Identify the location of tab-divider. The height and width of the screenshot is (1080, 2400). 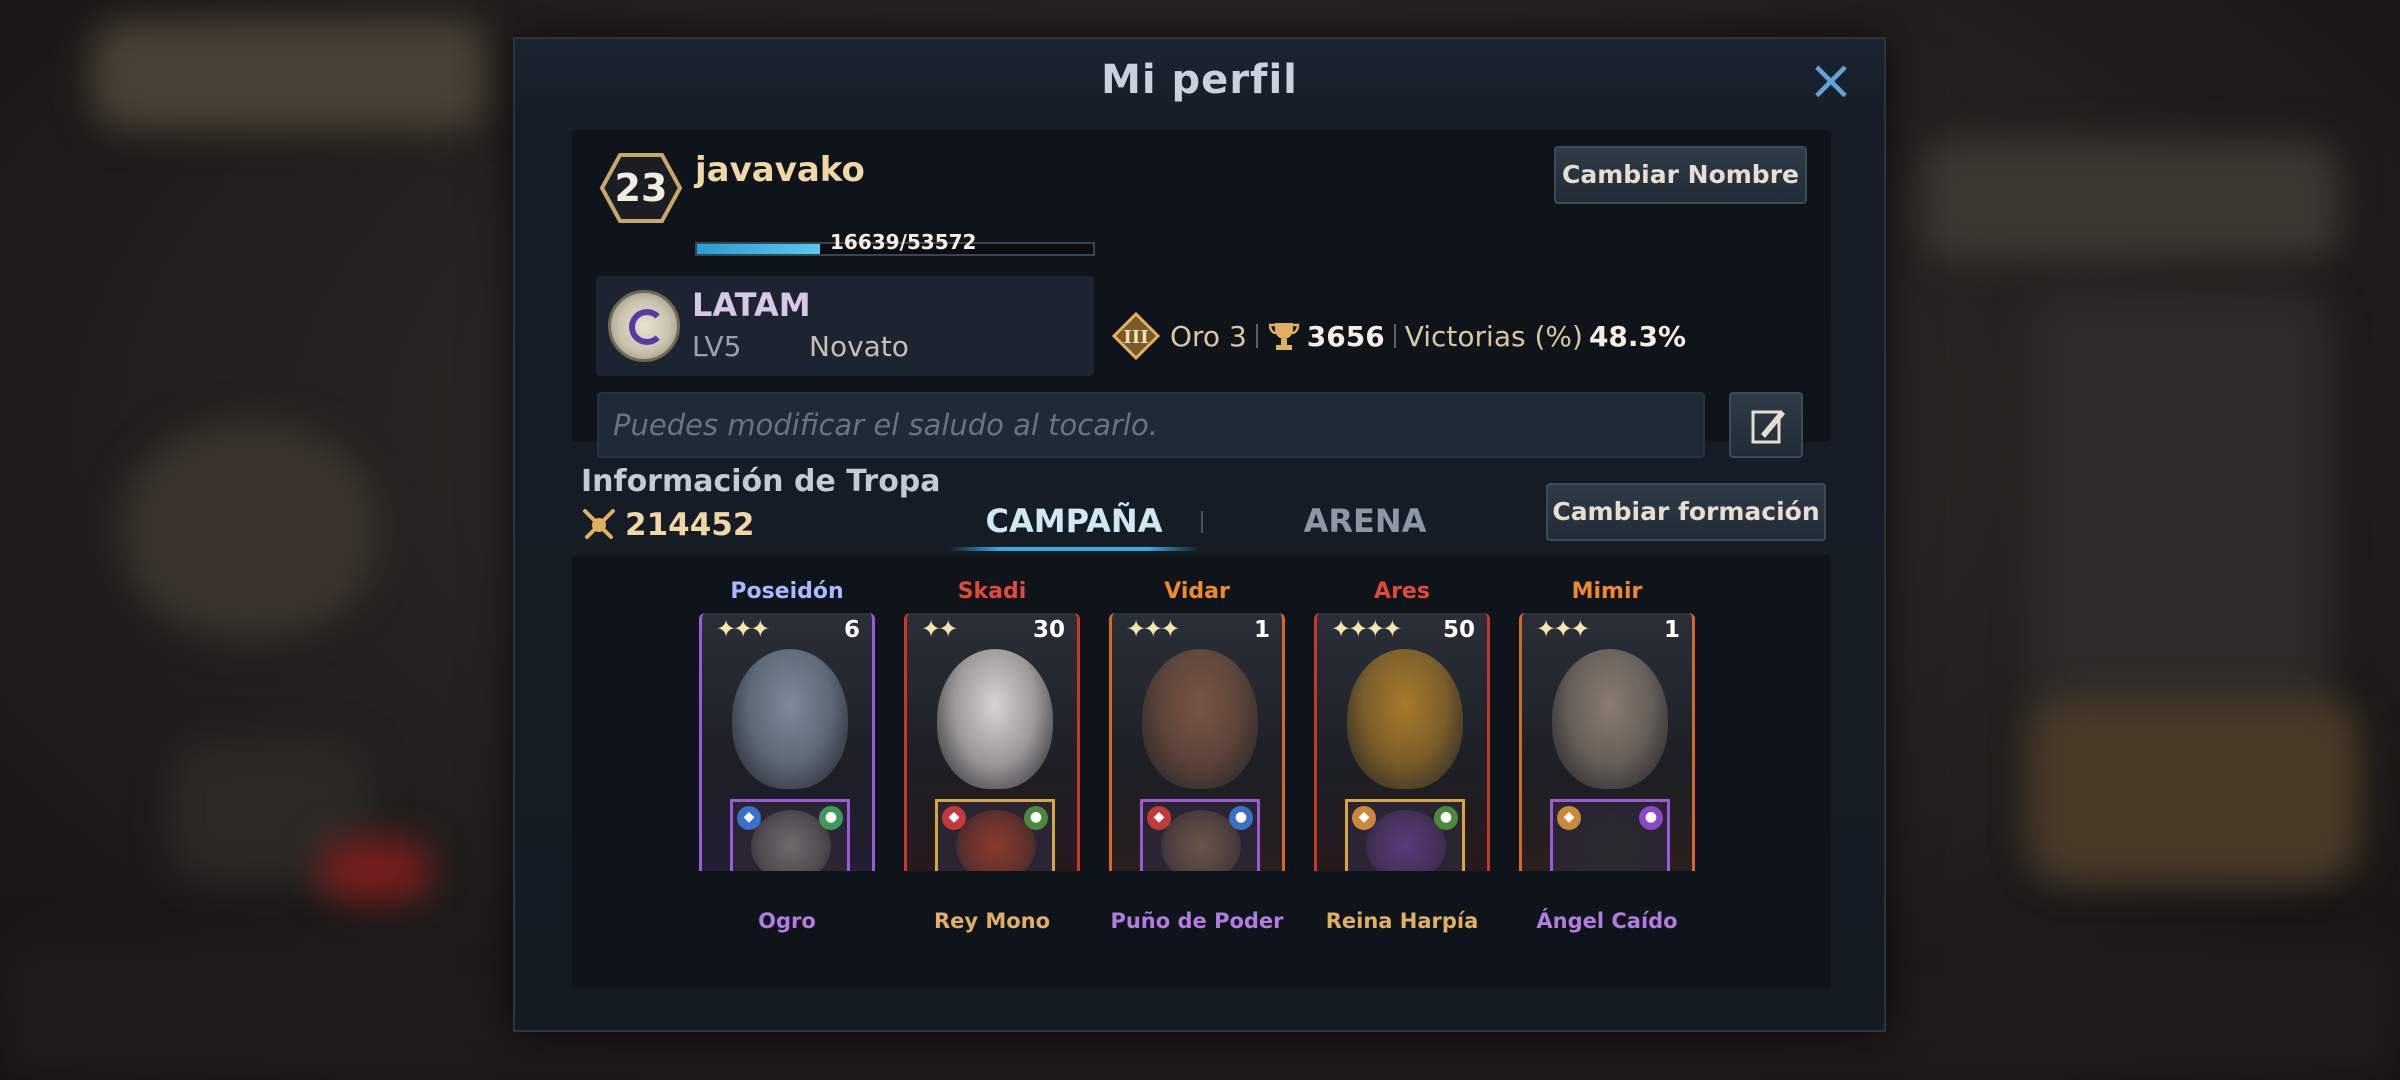
(1202, 522).